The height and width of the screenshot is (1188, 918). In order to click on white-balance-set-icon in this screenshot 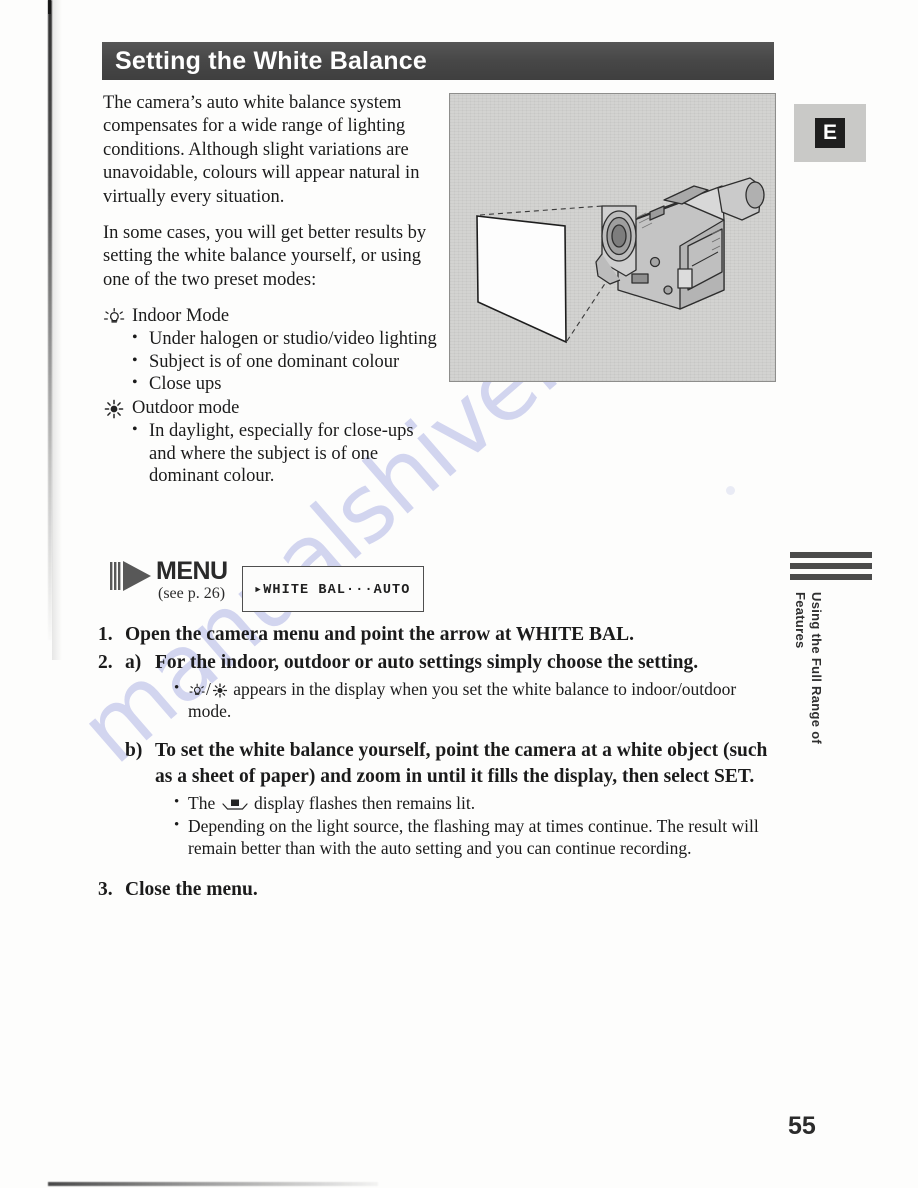, I will do `click(234, 802)`.